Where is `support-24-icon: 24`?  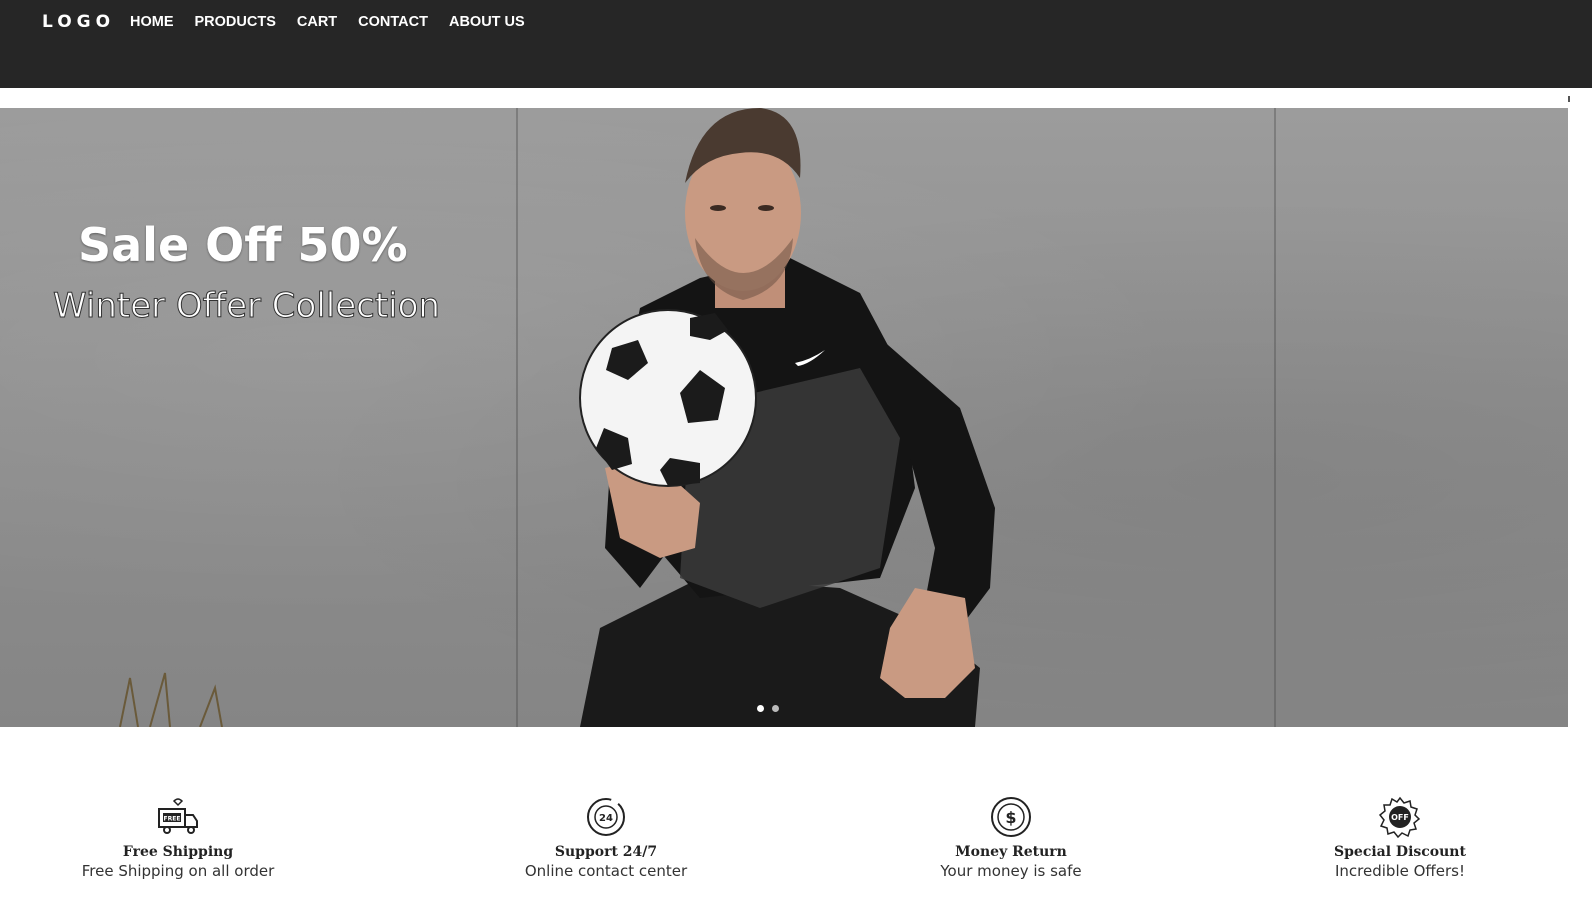 support-24-icon: 24 is located at coordinates (606, 817).